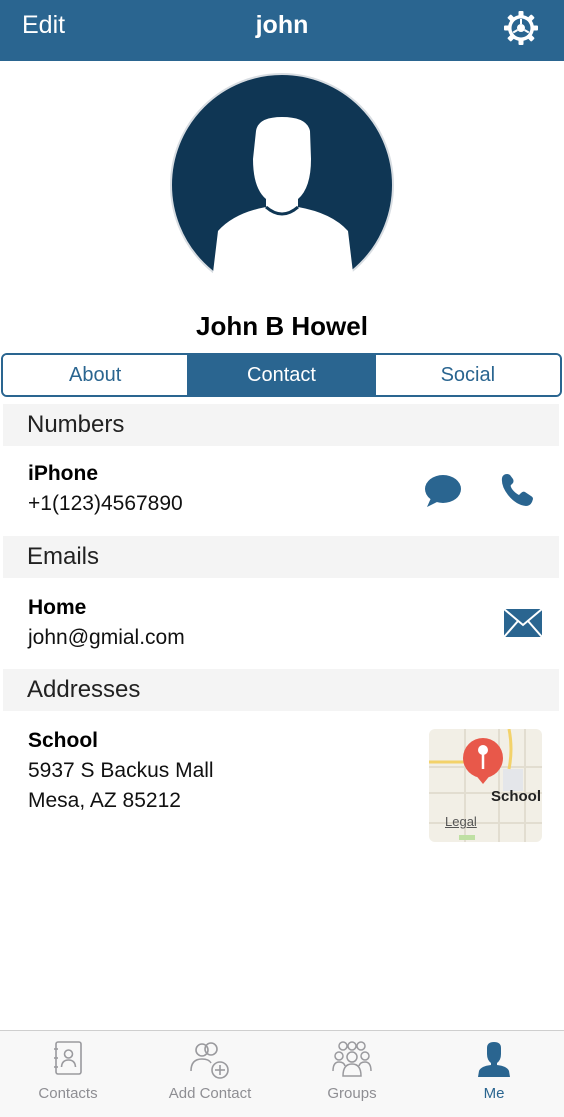 This screenshot has width=564, height=1117. Describe the element at coordinates (282, 326) in the screenshot. I see `profile-name: John B Howel` at that location.